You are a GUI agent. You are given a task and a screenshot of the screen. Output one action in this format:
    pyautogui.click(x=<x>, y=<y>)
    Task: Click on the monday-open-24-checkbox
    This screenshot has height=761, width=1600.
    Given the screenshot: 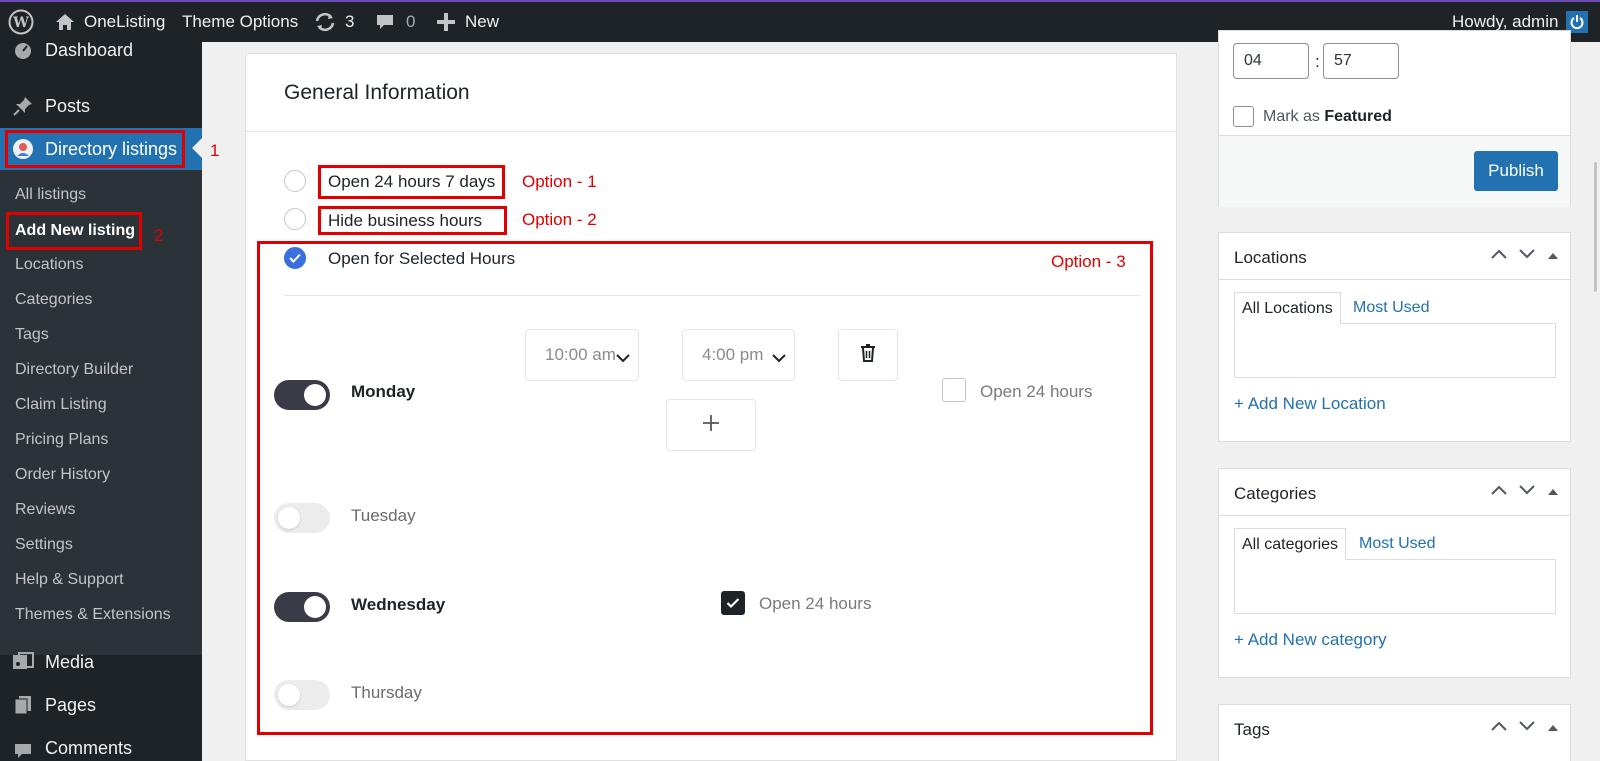 What is the action you would take?
    pyautogui.click(x=954, y=390)
    